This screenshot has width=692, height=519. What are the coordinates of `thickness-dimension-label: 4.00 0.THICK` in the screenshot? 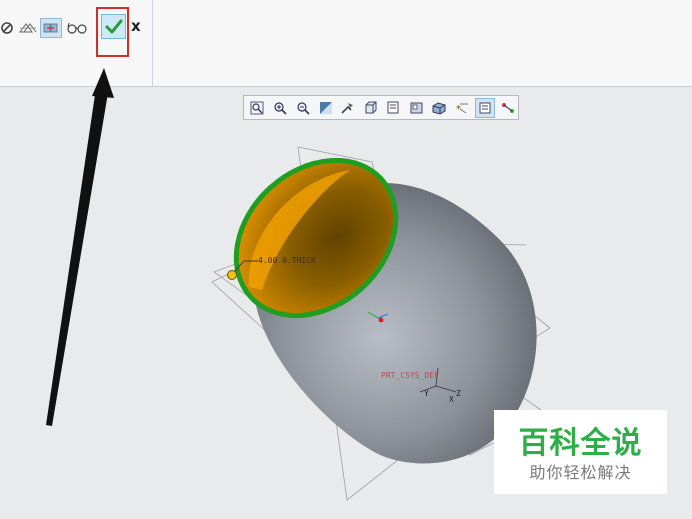 It's located at (287, 260).